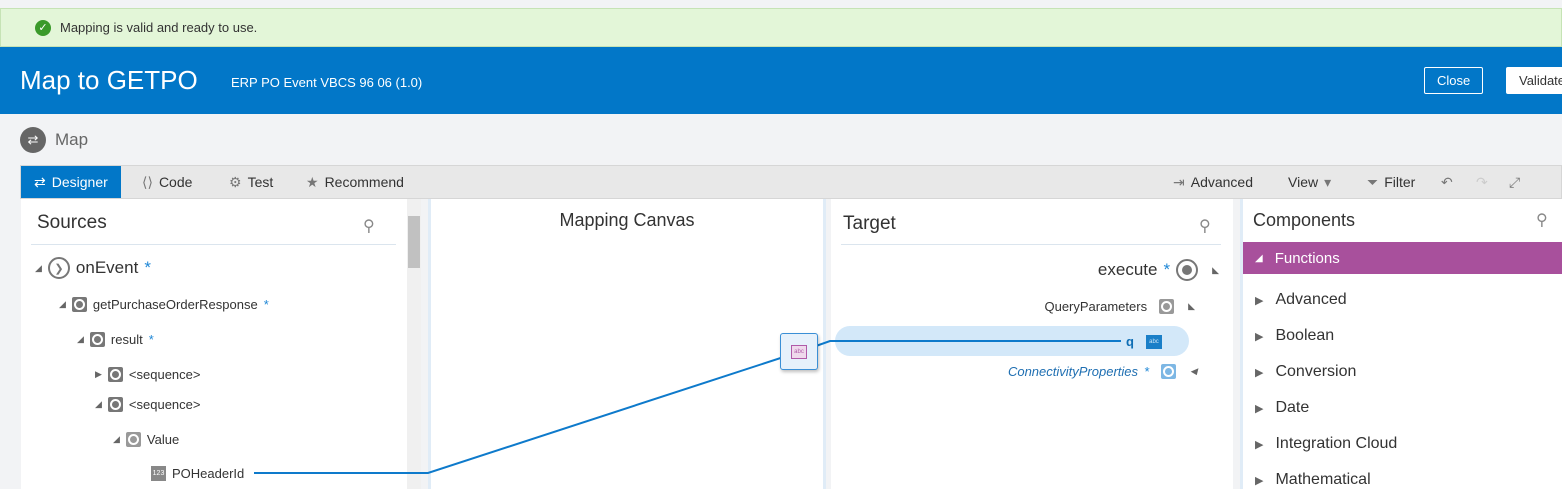  Describe the element at coordinates (1303, 182) in the screenshot. I see `view-label: View` at that location.